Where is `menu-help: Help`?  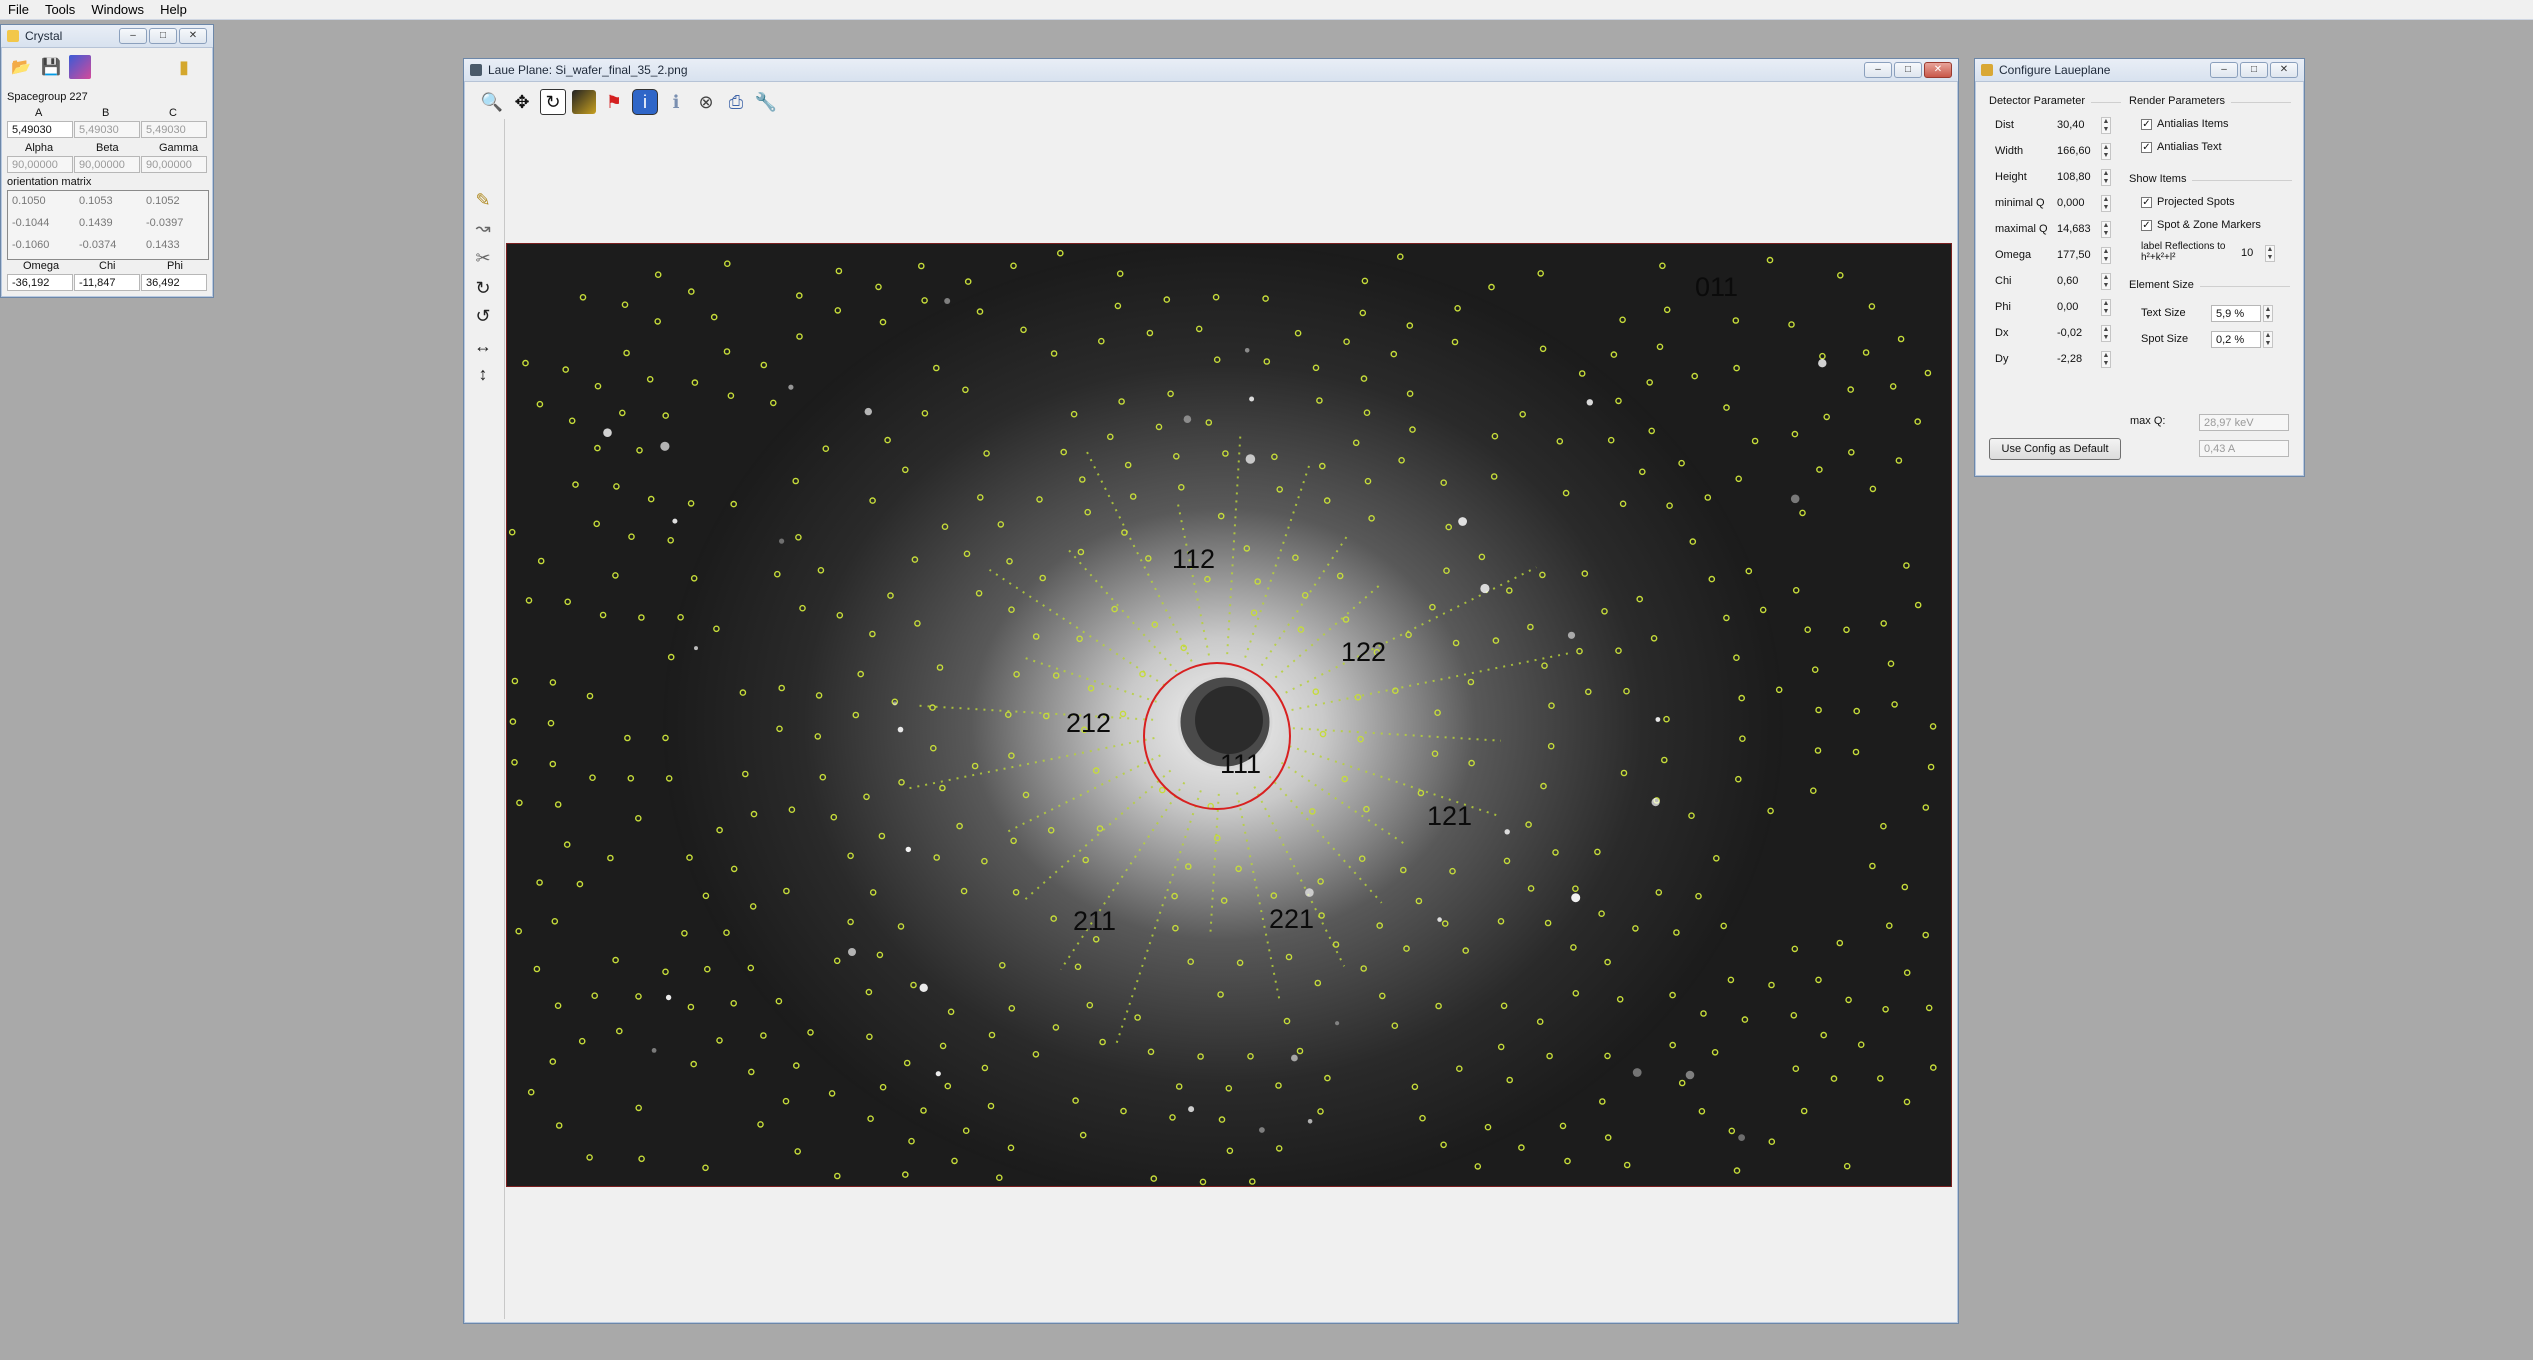 menu-help: Help is located at coordinates (173, 9).